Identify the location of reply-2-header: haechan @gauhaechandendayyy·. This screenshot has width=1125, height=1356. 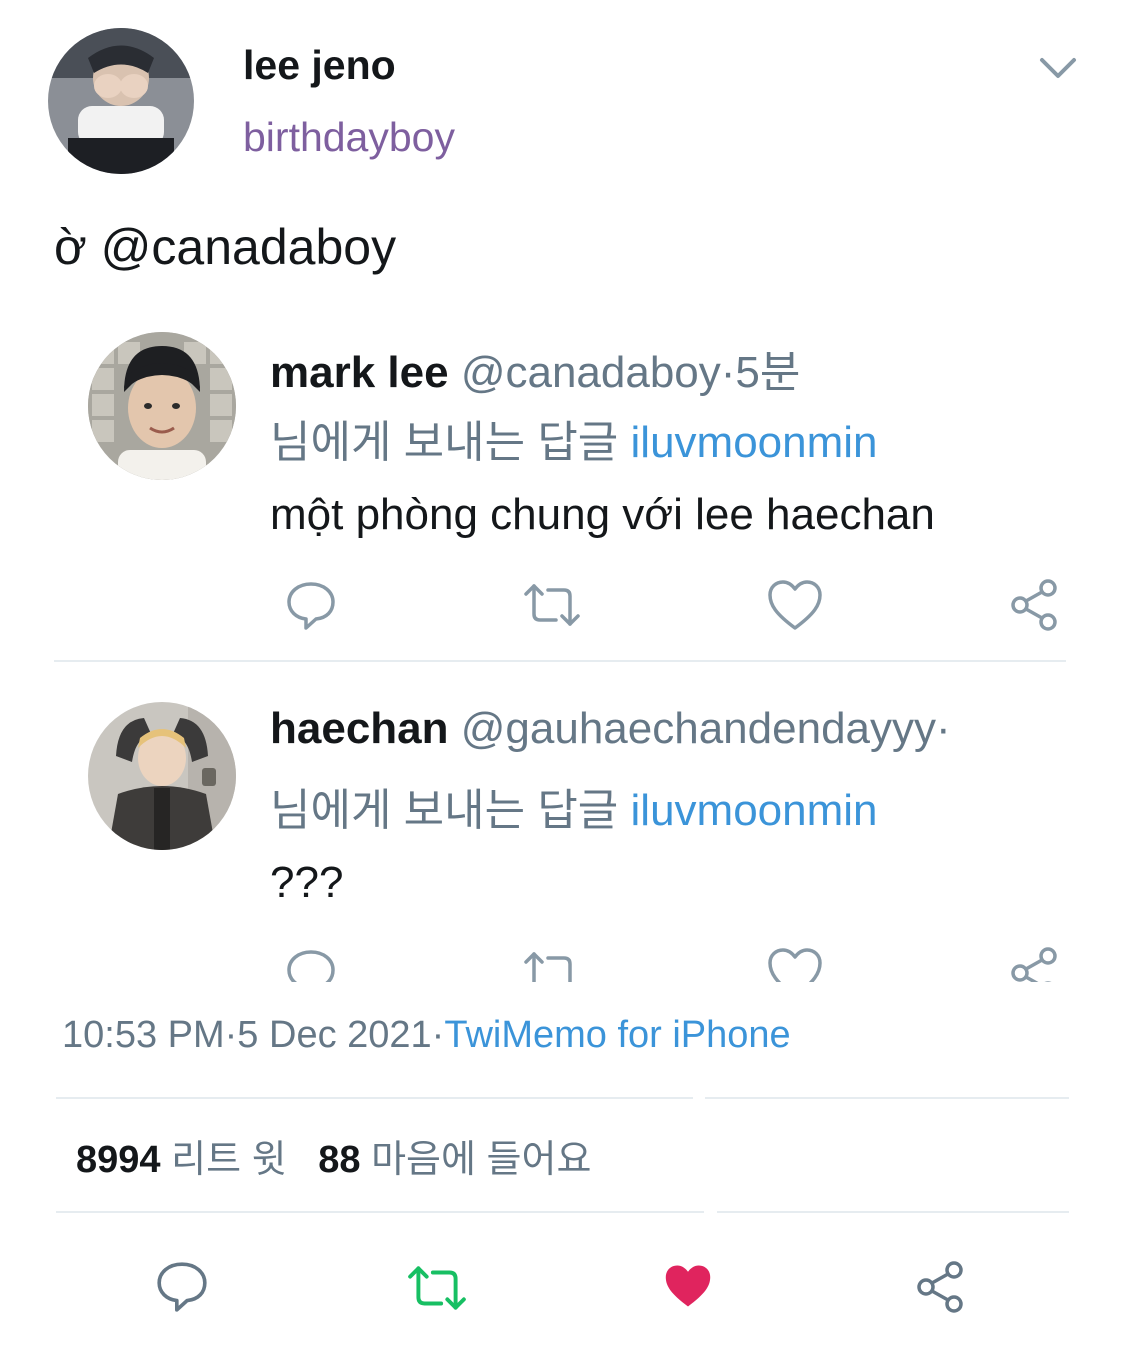
(668, 729).